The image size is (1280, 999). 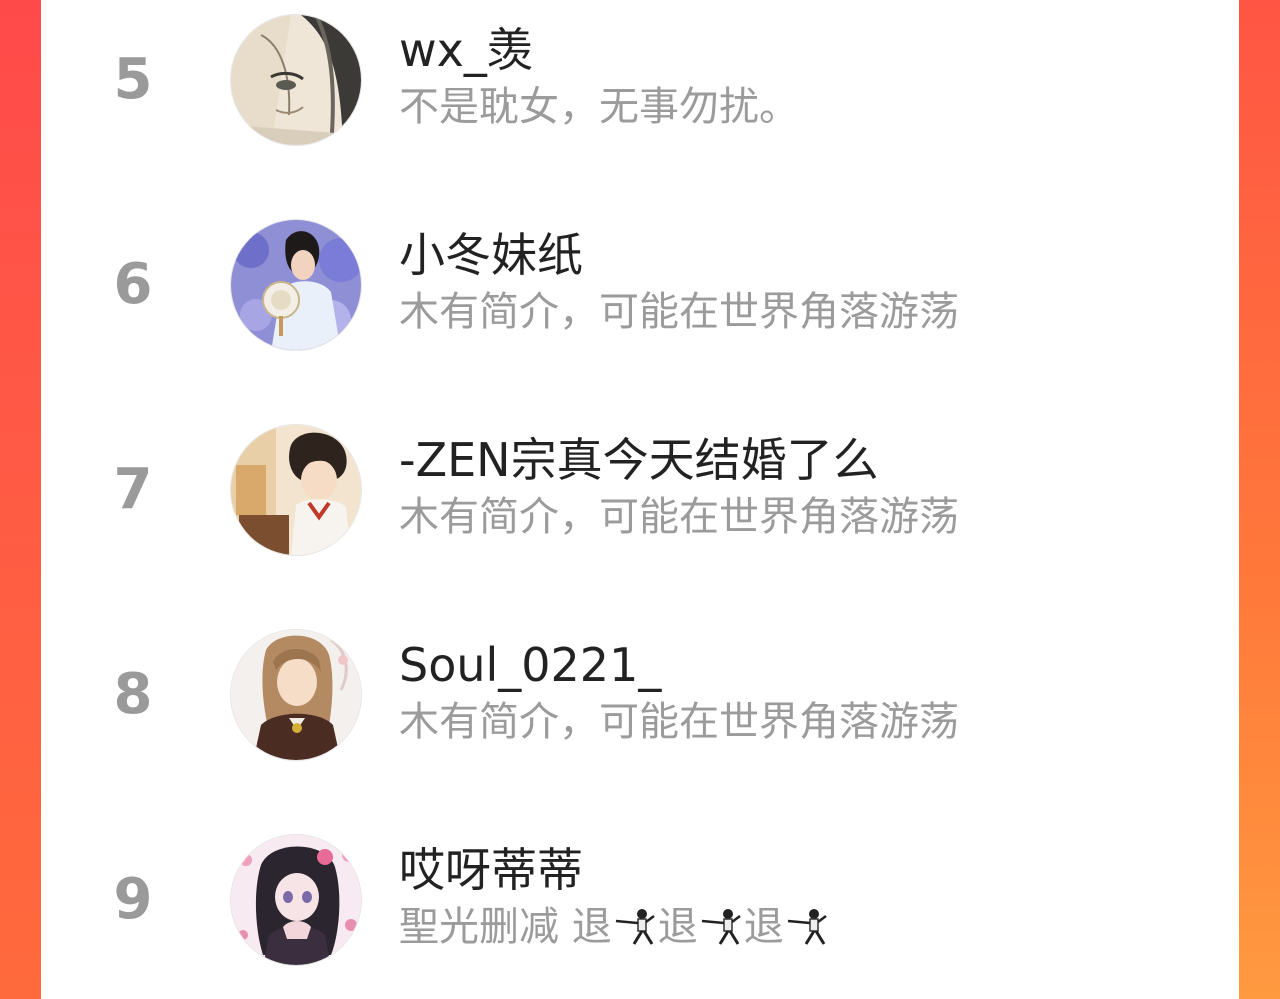 What do you see at coordinates (640, 80) in the screenshot?
I see `list-item: 5 wx_羡 不是耽女，无事勿扰。` at bounding box center [640, 80].